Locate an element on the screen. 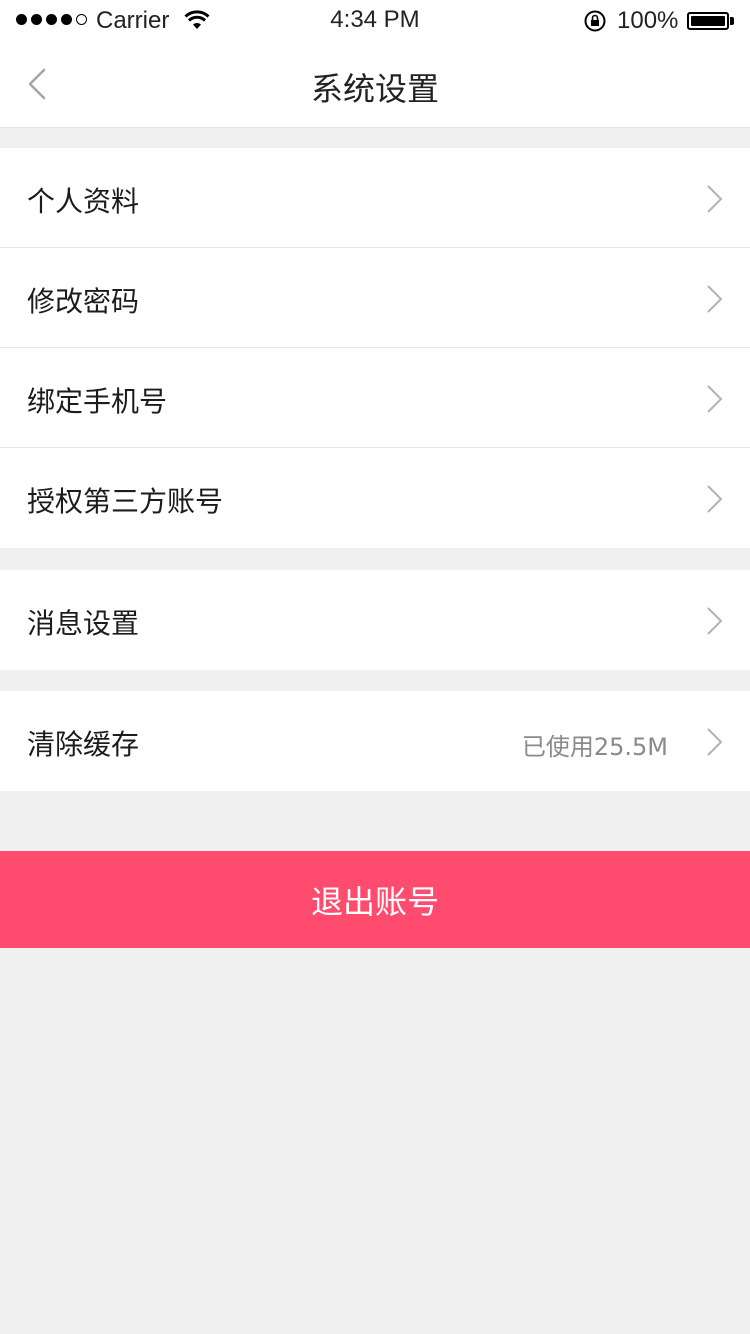 The width and height of the screenshot is (750, 1334). settings-item-label: 修改密码 is located at coordinates (83, 301).